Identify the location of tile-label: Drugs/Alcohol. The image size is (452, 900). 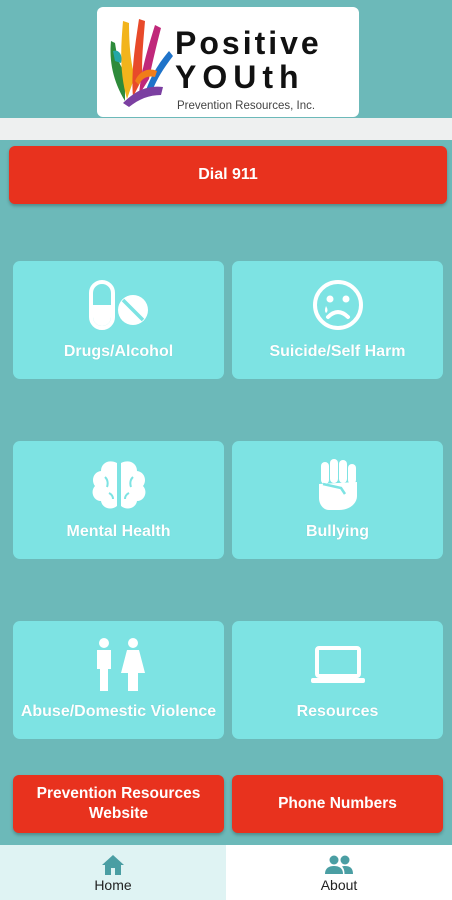
(118, 351).